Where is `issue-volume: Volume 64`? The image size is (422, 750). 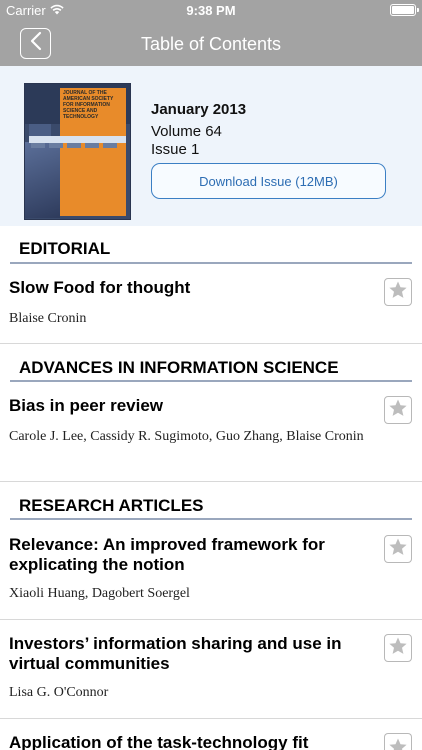 issue-volume: Volume 64 is located at coordinates (186, 131).